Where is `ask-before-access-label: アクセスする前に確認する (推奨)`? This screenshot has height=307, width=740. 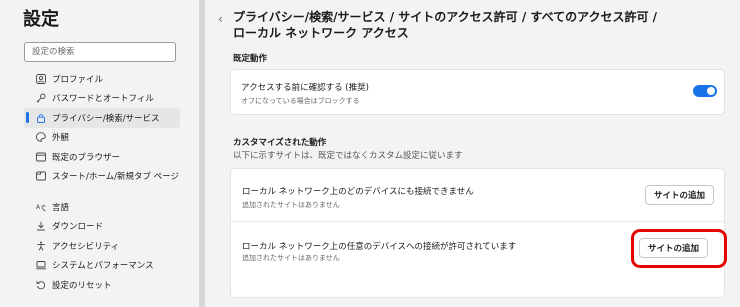 ask-before-access-label: アクセスする前に確認する (推奨) is located at coordinates (305, 88).